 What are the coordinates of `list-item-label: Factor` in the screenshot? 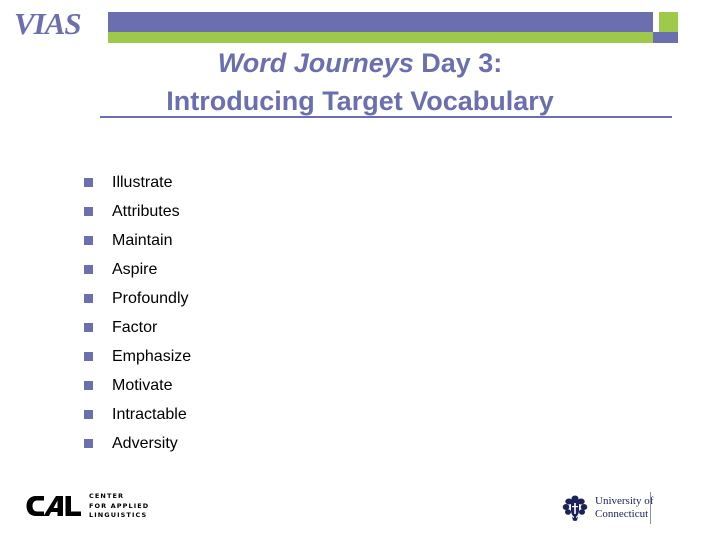 It's located at (135, 327).